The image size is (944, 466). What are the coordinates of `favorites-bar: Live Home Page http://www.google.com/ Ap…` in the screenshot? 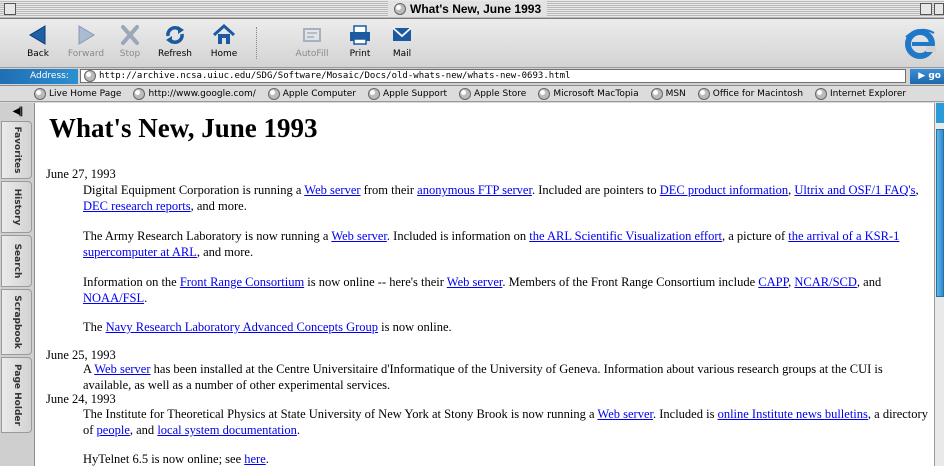 It's located at (472, 94).